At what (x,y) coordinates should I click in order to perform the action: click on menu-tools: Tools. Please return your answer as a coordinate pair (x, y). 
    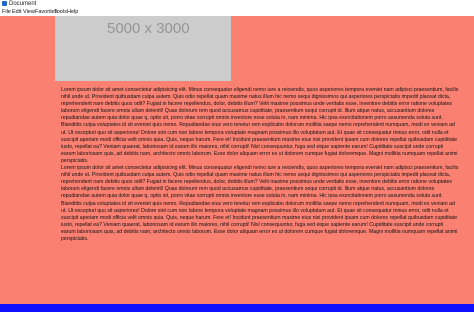
    Looking at the image, I should click on (60, 12).